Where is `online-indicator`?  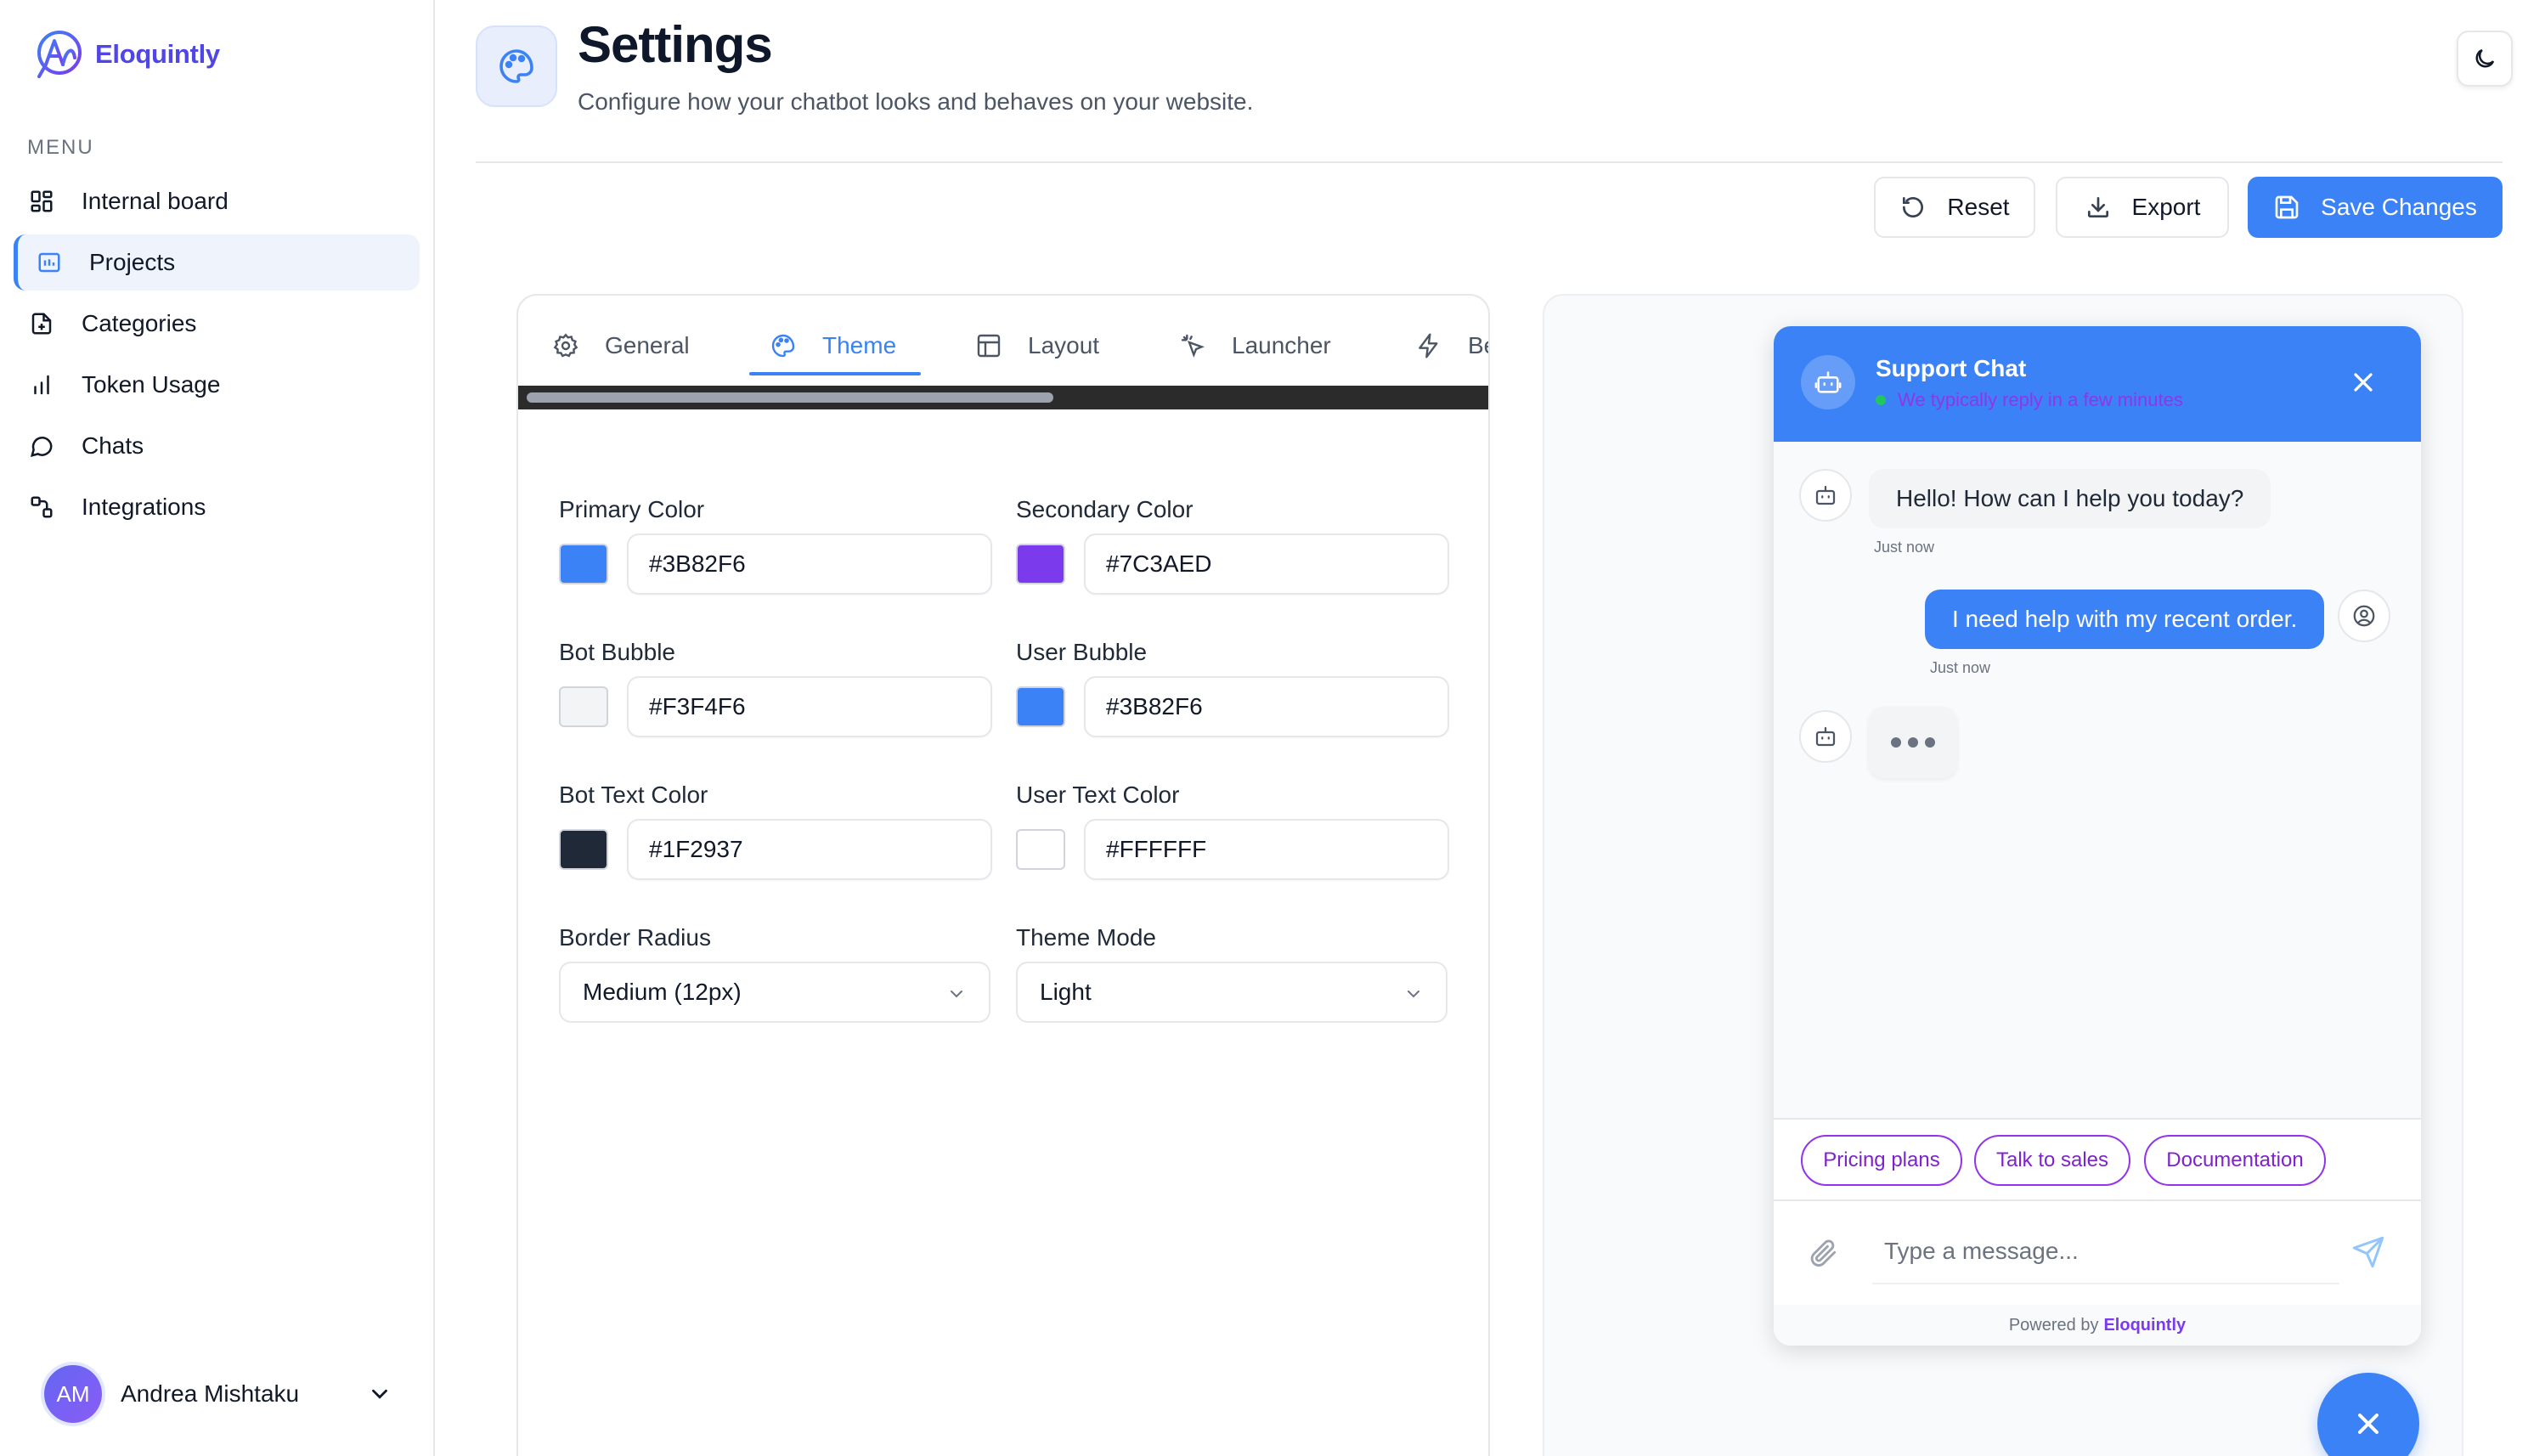 online-indicator is located at coordinates (1881, 400).